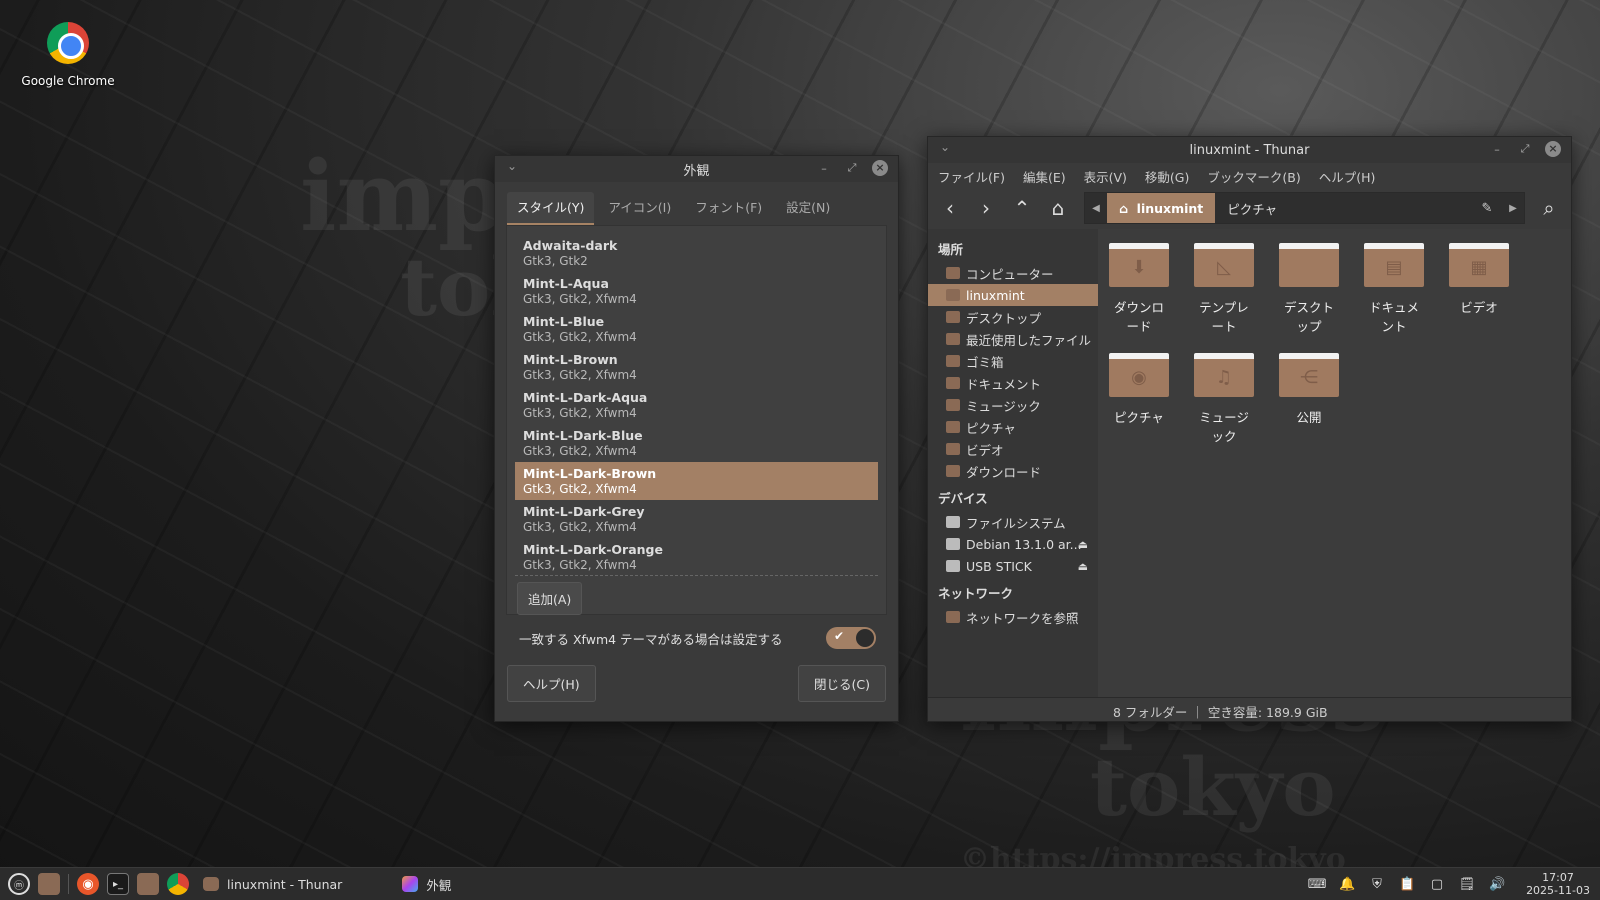 Image resolution: width=1600 pixels, height=900 pixels. What do you see at coordinates (178, 884) in the screenshot?
I see `chrome-icon` at bounding box center [178, 884].